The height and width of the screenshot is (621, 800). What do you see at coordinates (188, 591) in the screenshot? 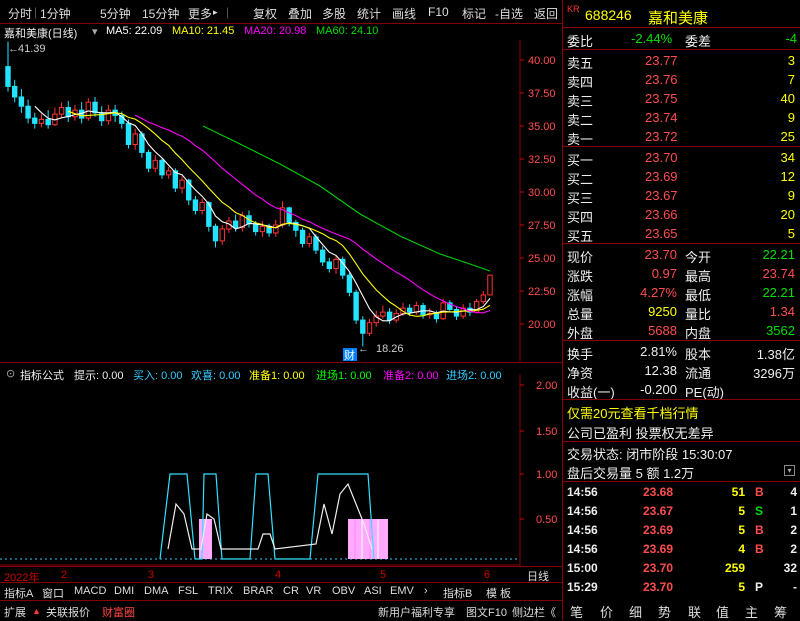
I see `tab-fsl: FSL` at bounding box center [188, 591].